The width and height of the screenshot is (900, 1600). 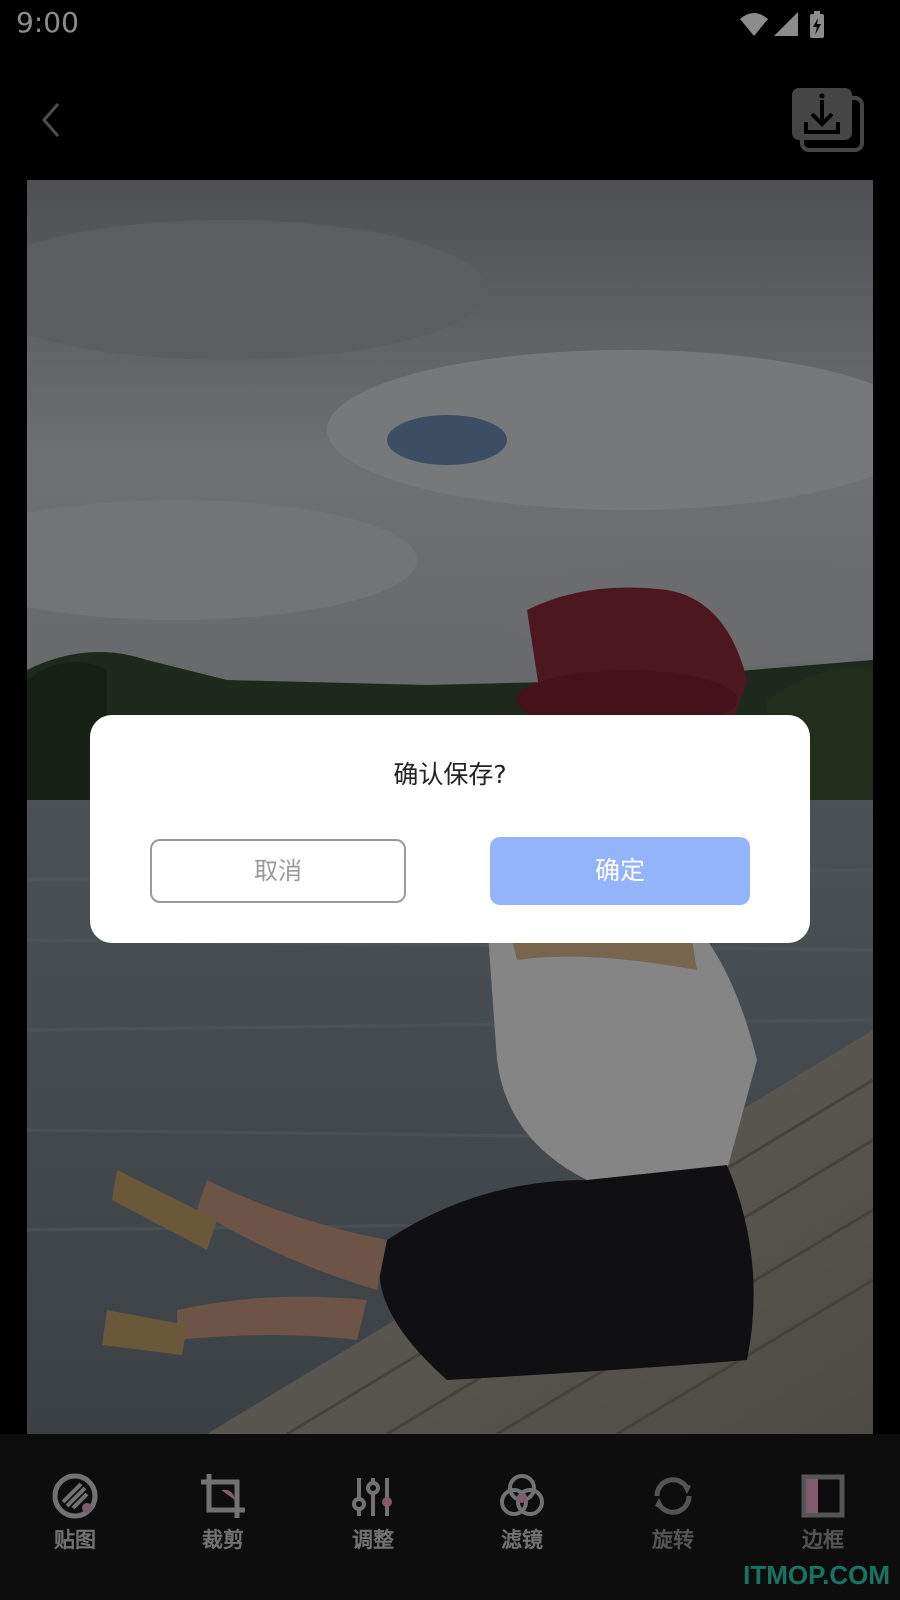 What do you see at coordinates (278, 871) in the screenshot?
I see `cancel-button: 取消` at bounding box center [278, 871].